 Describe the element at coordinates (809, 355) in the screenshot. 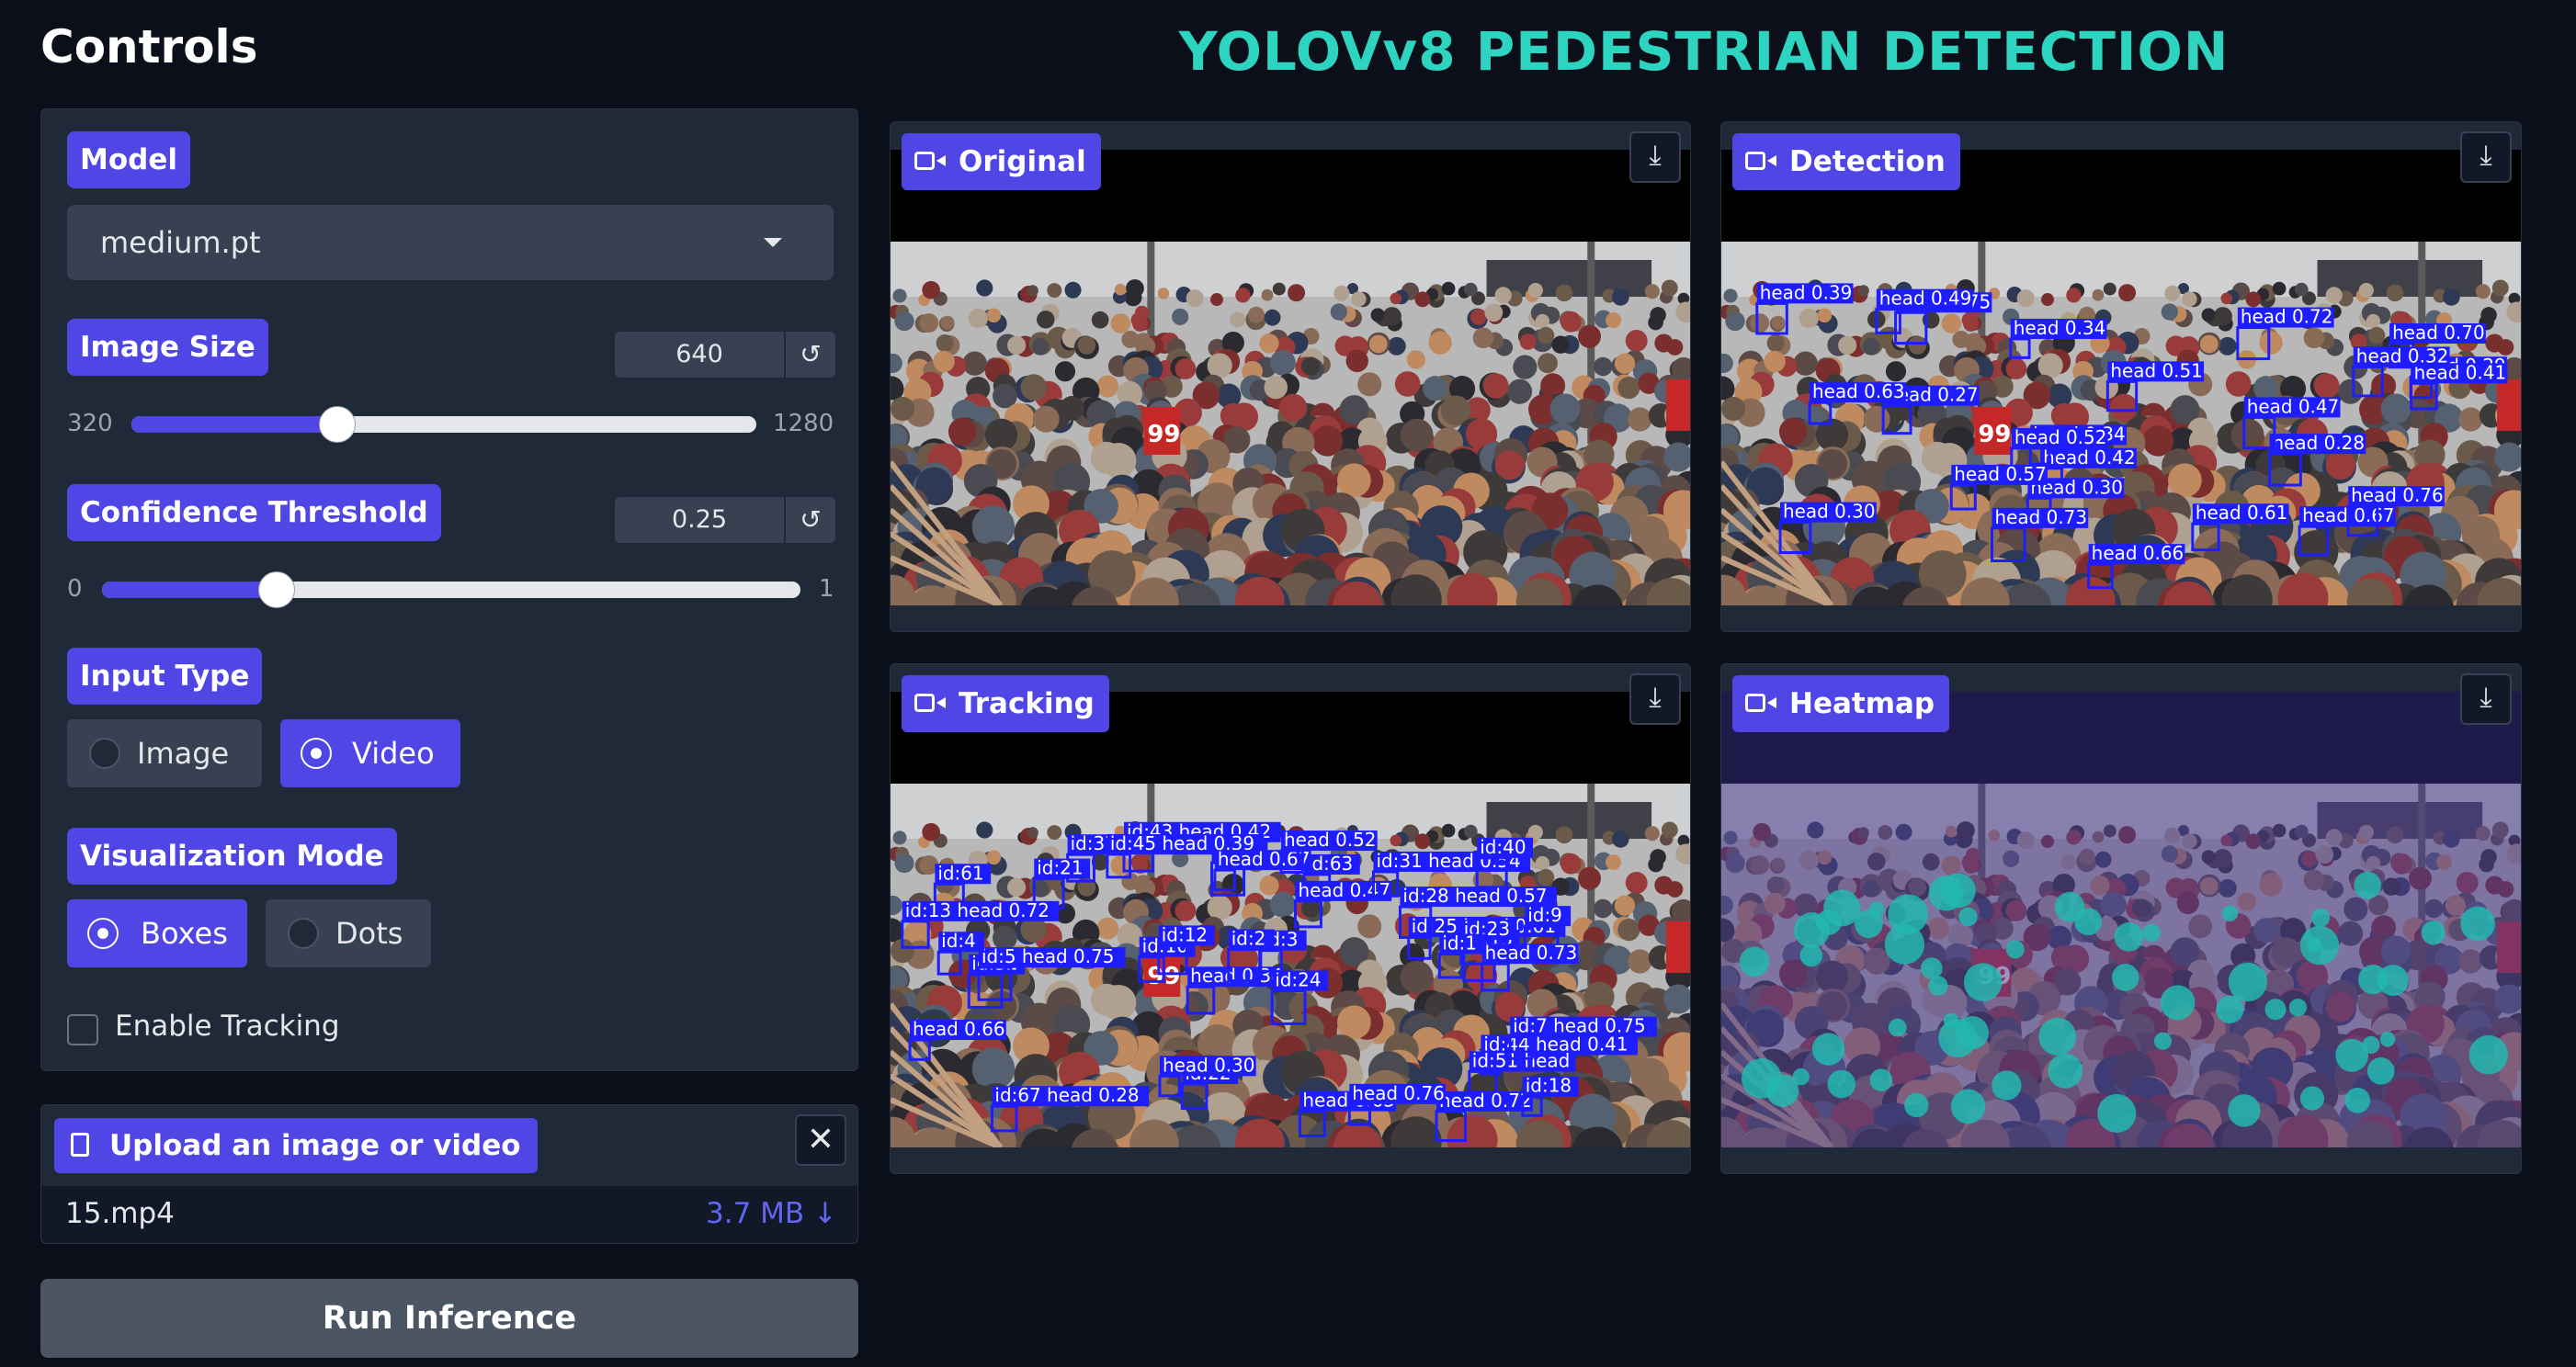

I see `image-size-reset-button: ↺` at that location.